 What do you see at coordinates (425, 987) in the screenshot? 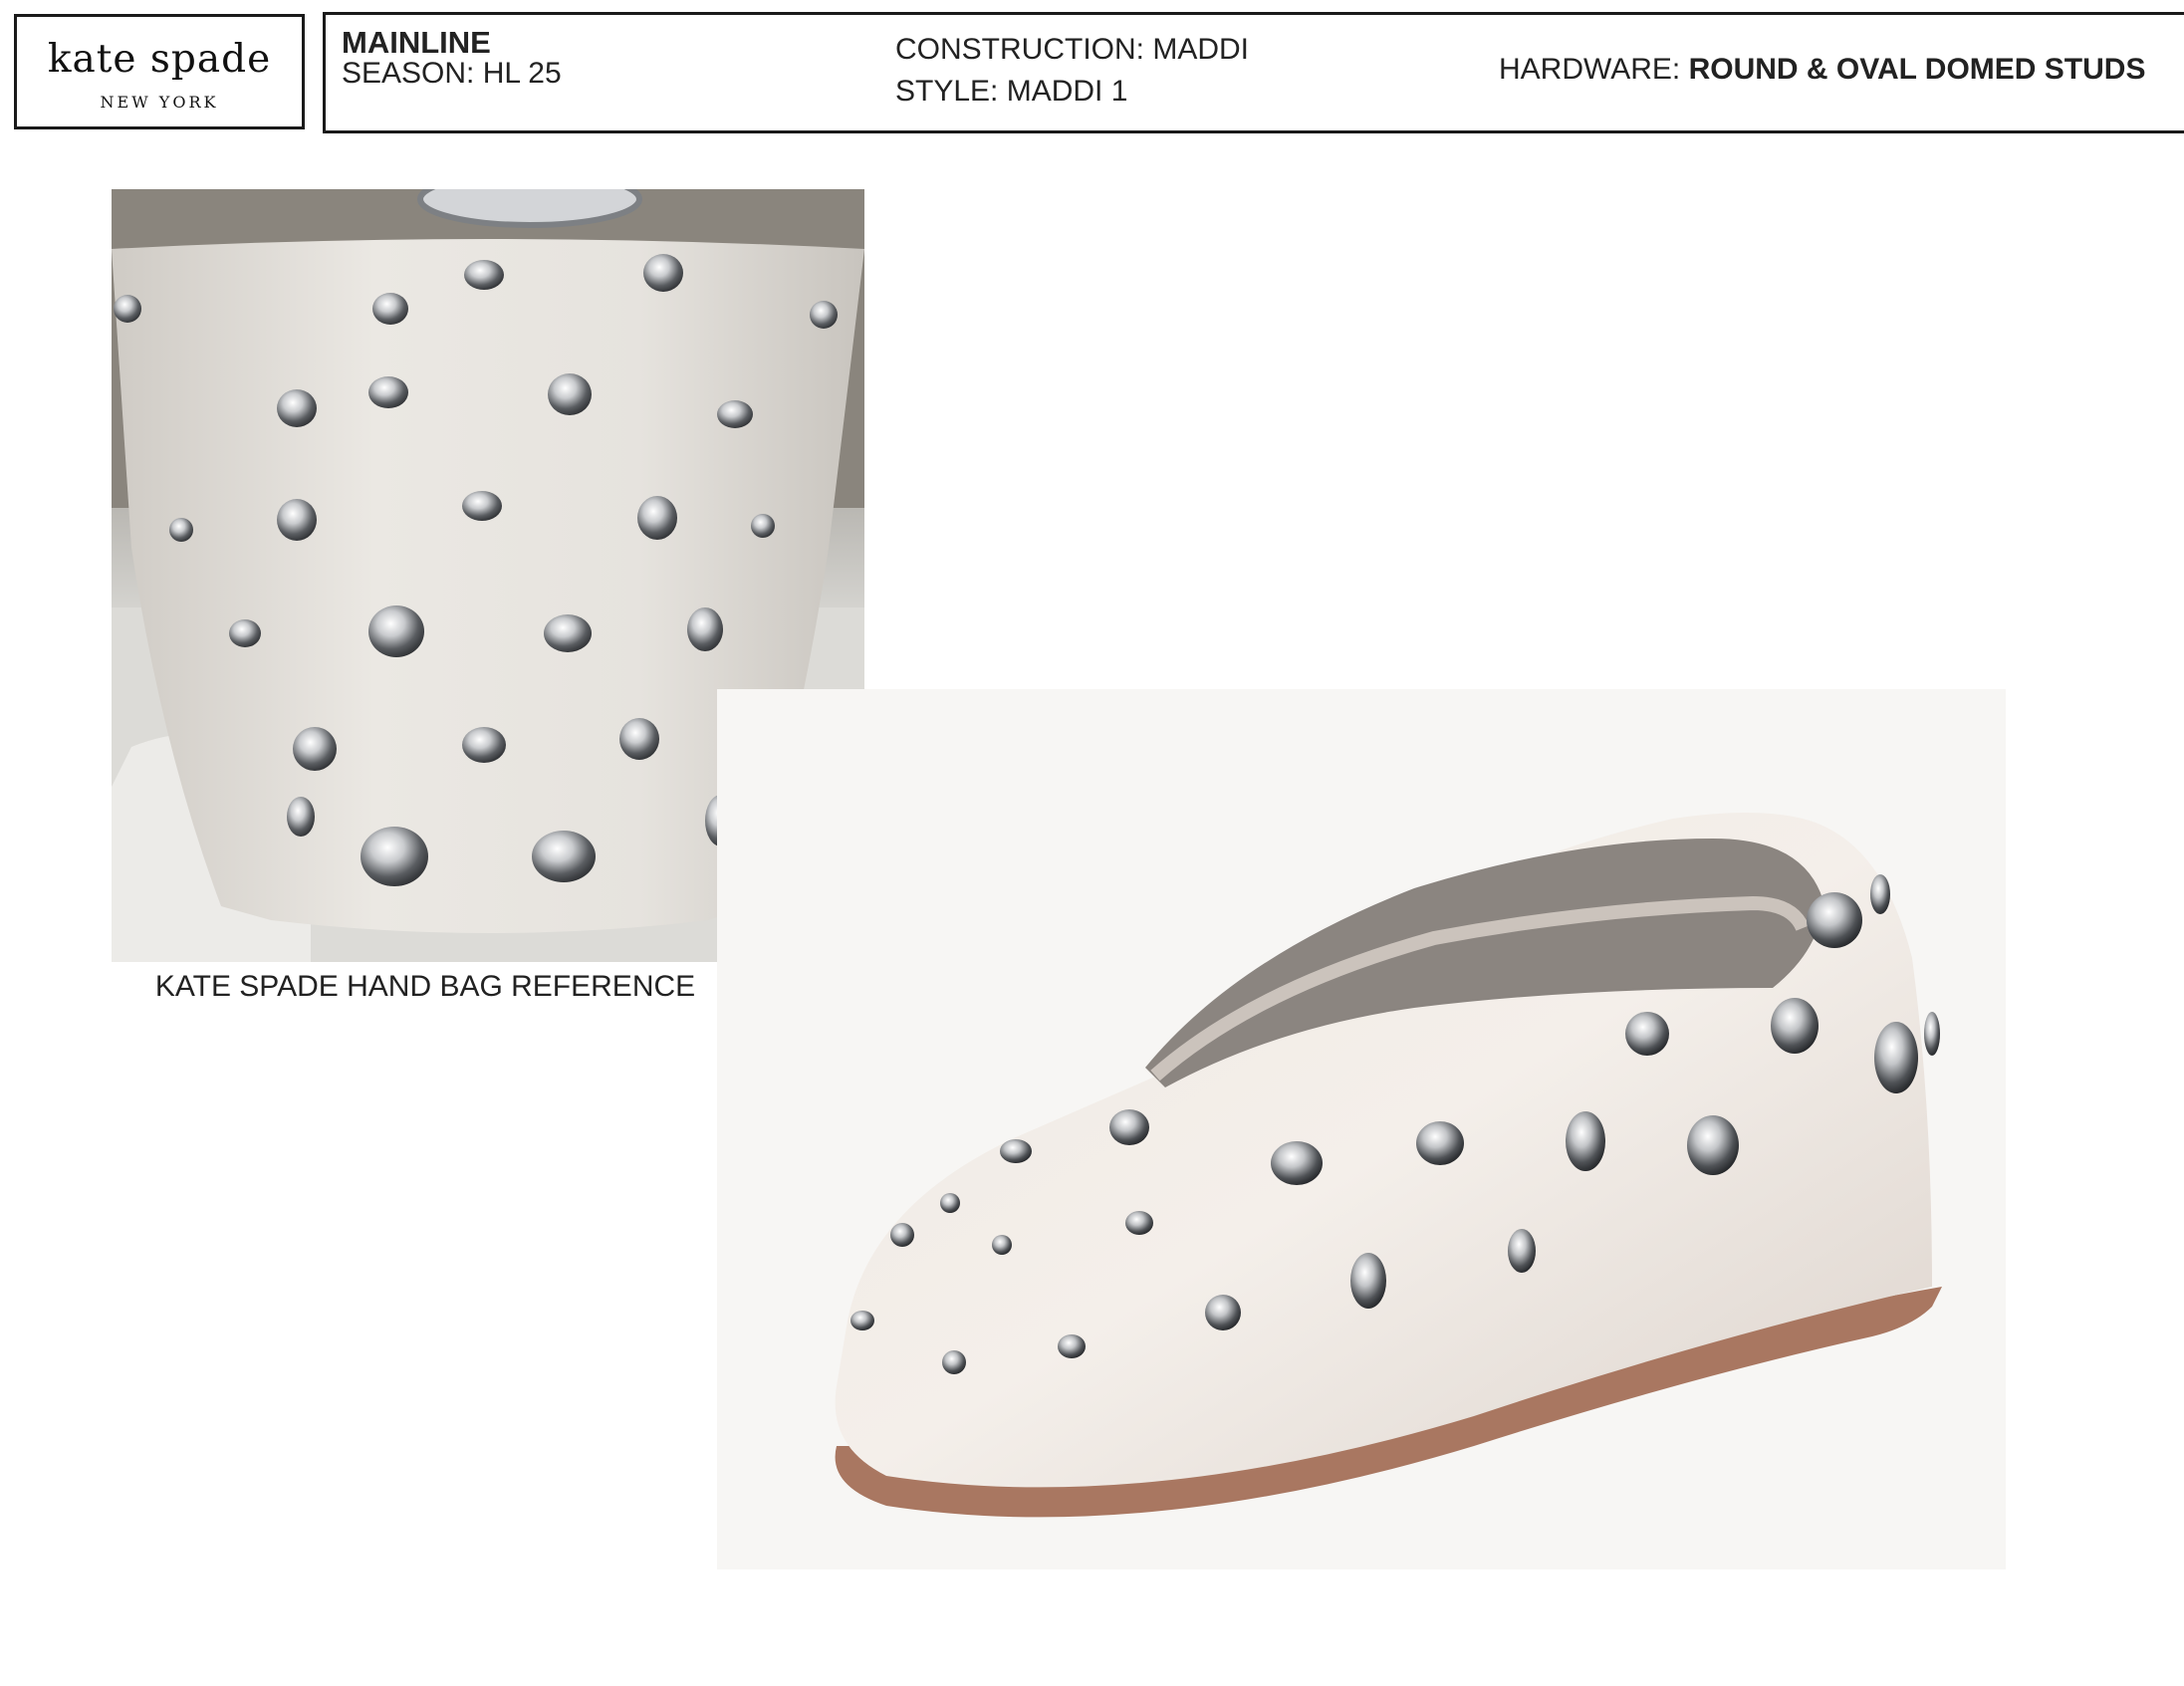
I see `handbag-reference-caption: KATE SPADE HAND BAG REFERENCE` at bounding box center [425, 987].